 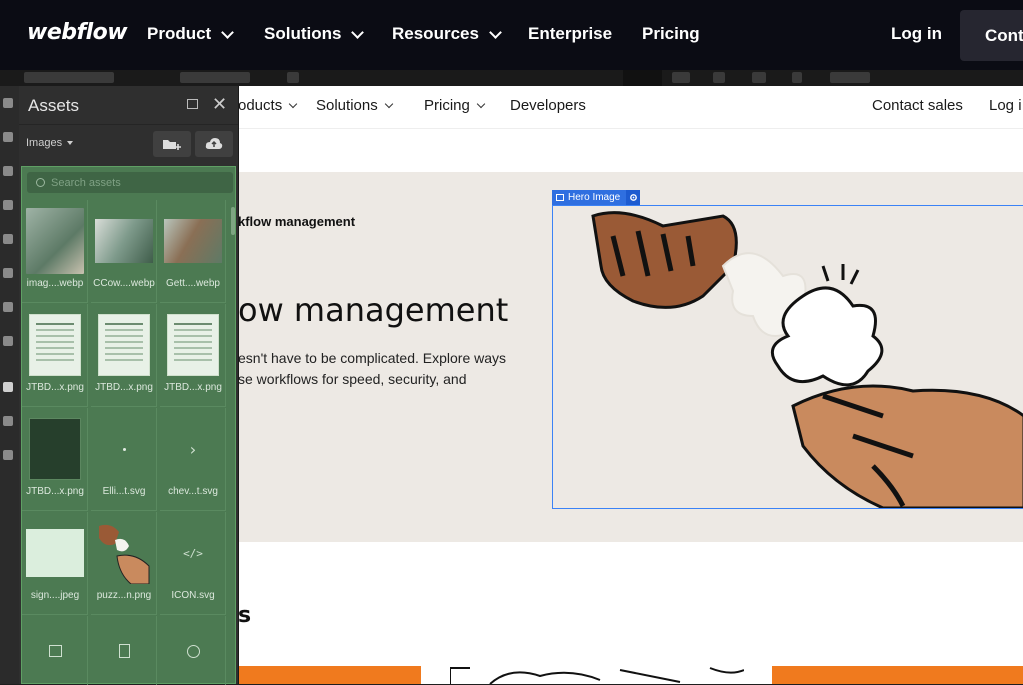 I want to click on puzzle-thumbnail, so click(x=124, y=554).